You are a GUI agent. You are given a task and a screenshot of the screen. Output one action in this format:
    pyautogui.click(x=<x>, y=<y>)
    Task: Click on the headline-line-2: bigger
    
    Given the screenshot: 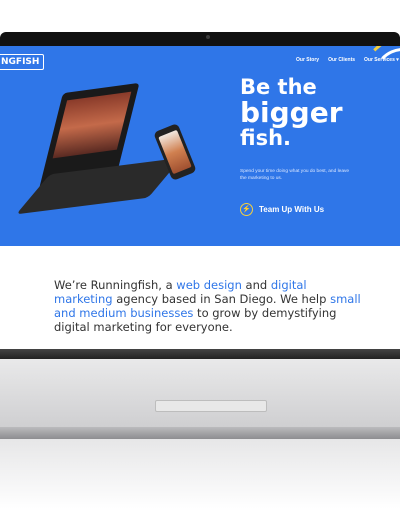 What is the action you would take?
    pyautogui.click(x=291, y=113)
    